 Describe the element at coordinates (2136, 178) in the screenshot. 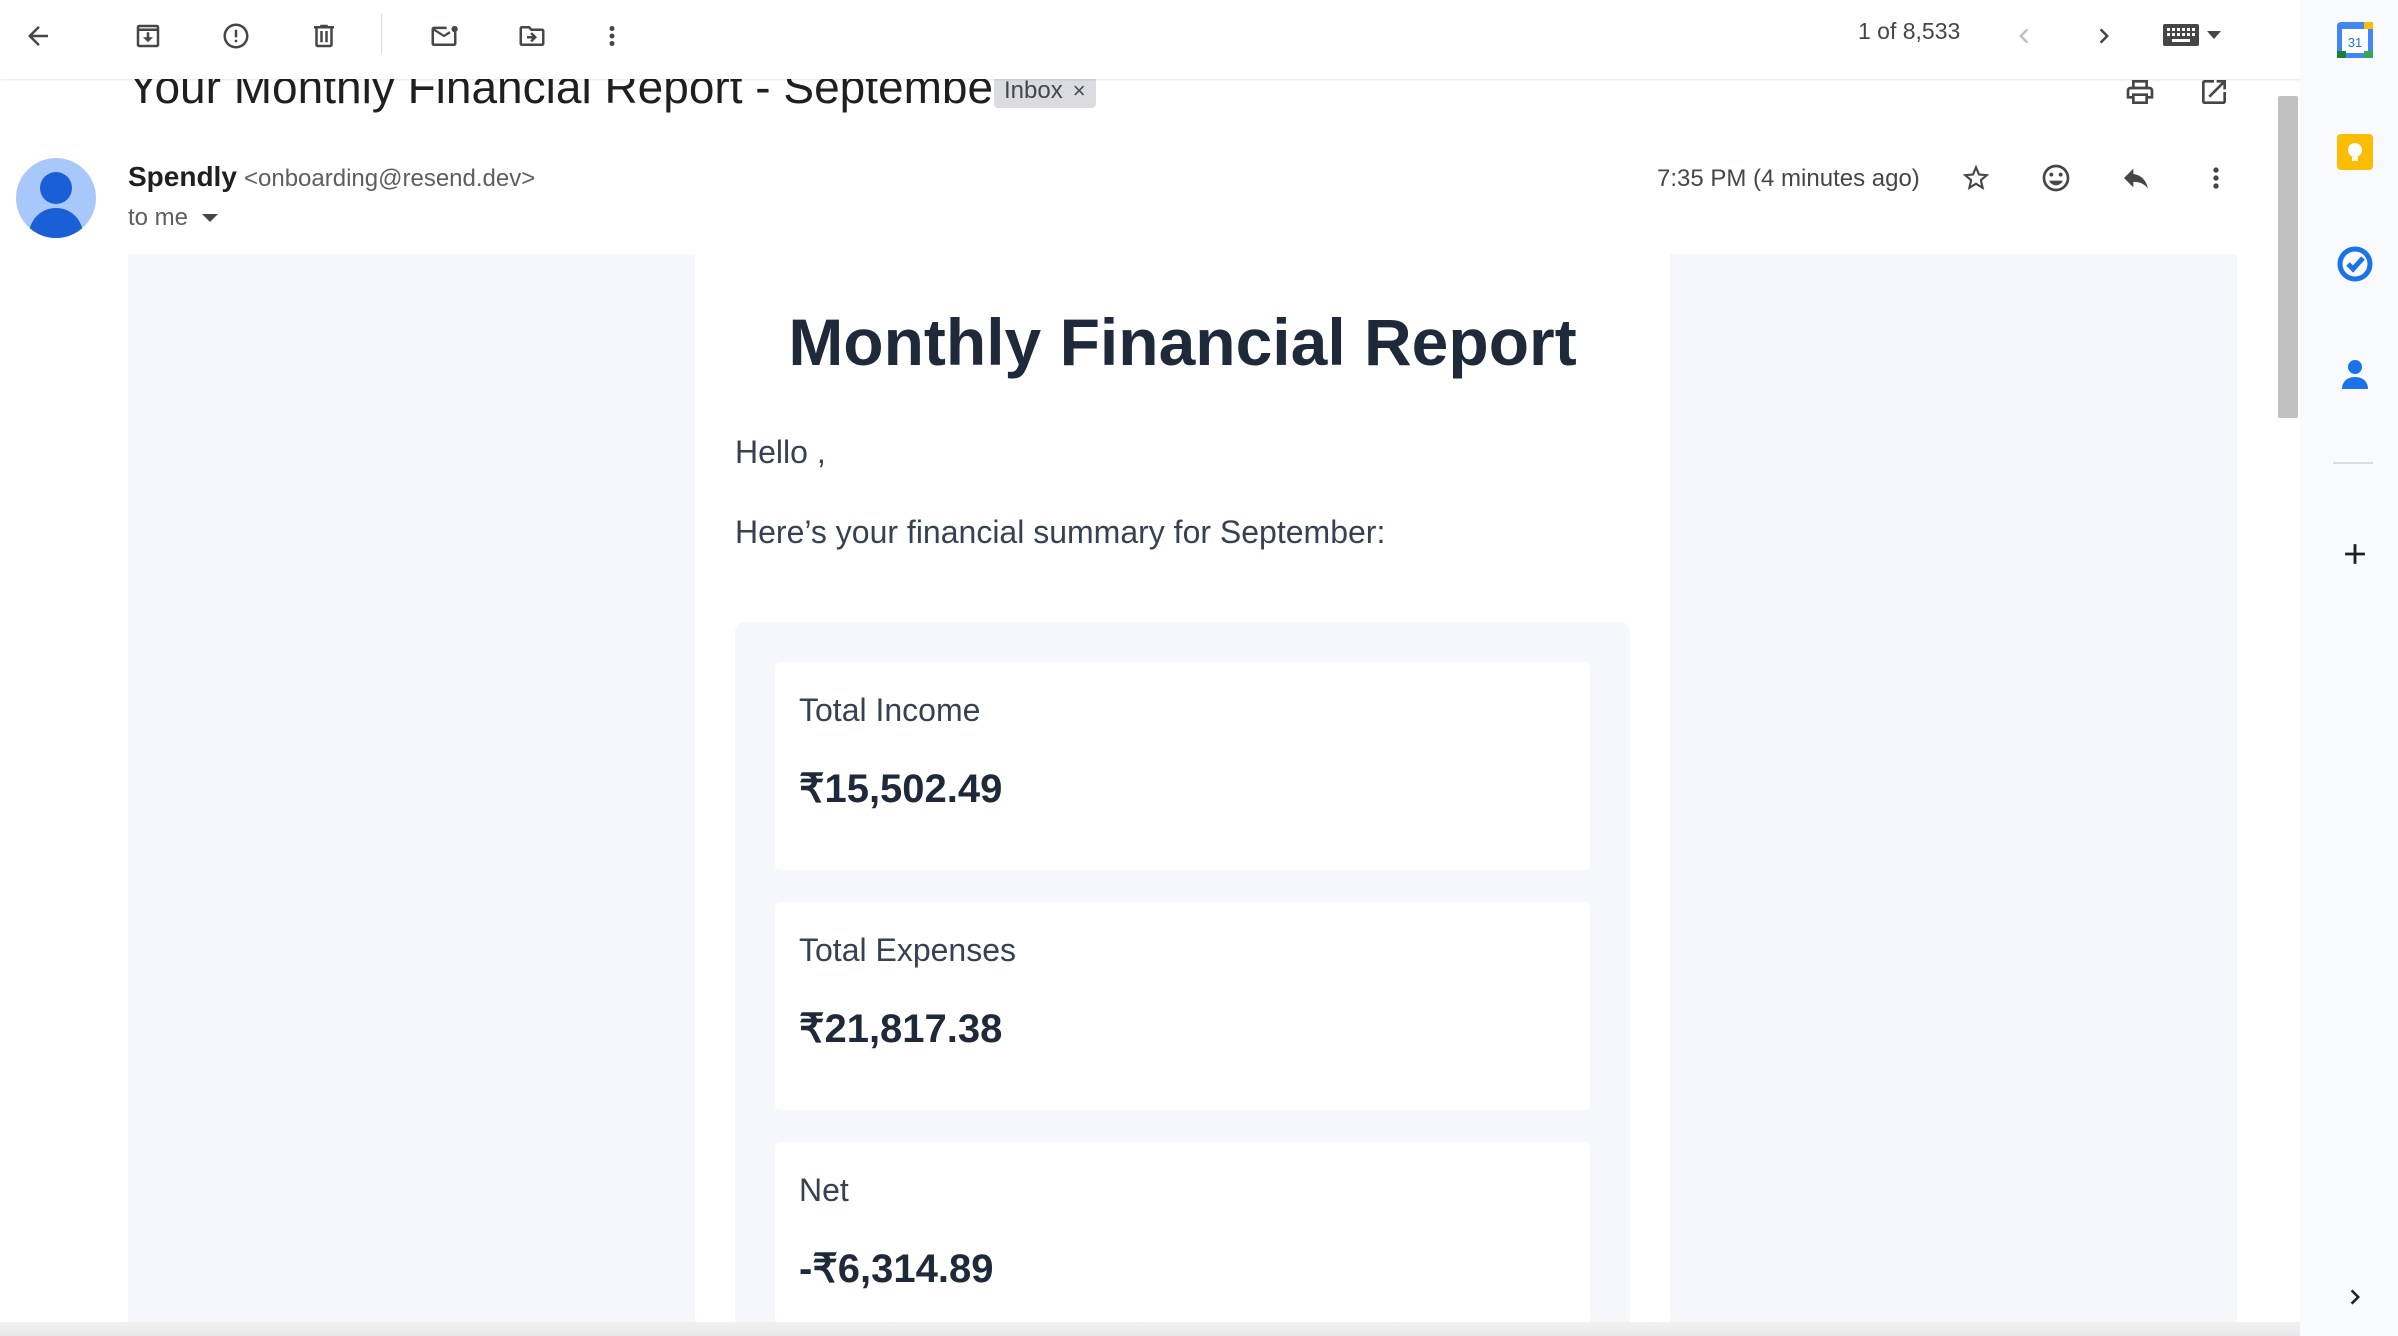

I see `reply-icon` at that location.